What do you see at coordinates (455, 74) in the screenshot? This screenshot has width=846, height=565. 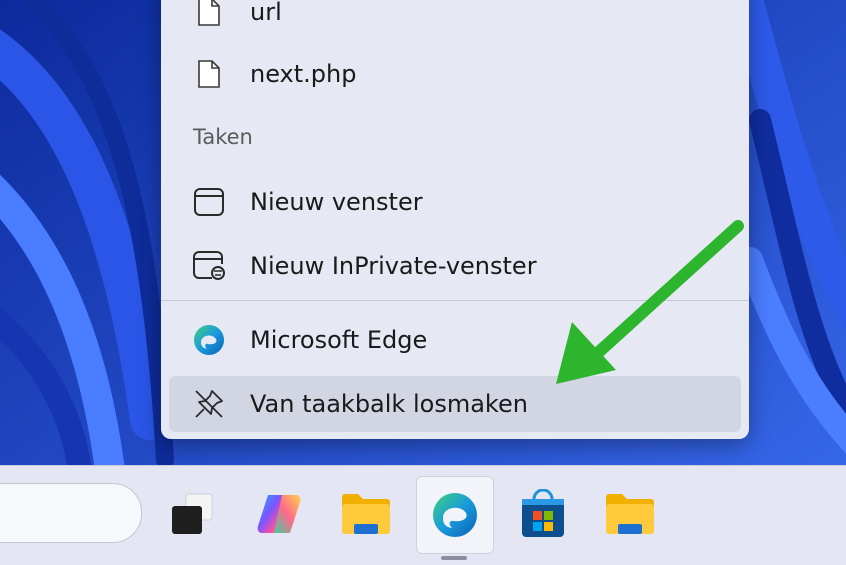 I see `recent-item-next-php: next.php` at bounding box center [455, 74].